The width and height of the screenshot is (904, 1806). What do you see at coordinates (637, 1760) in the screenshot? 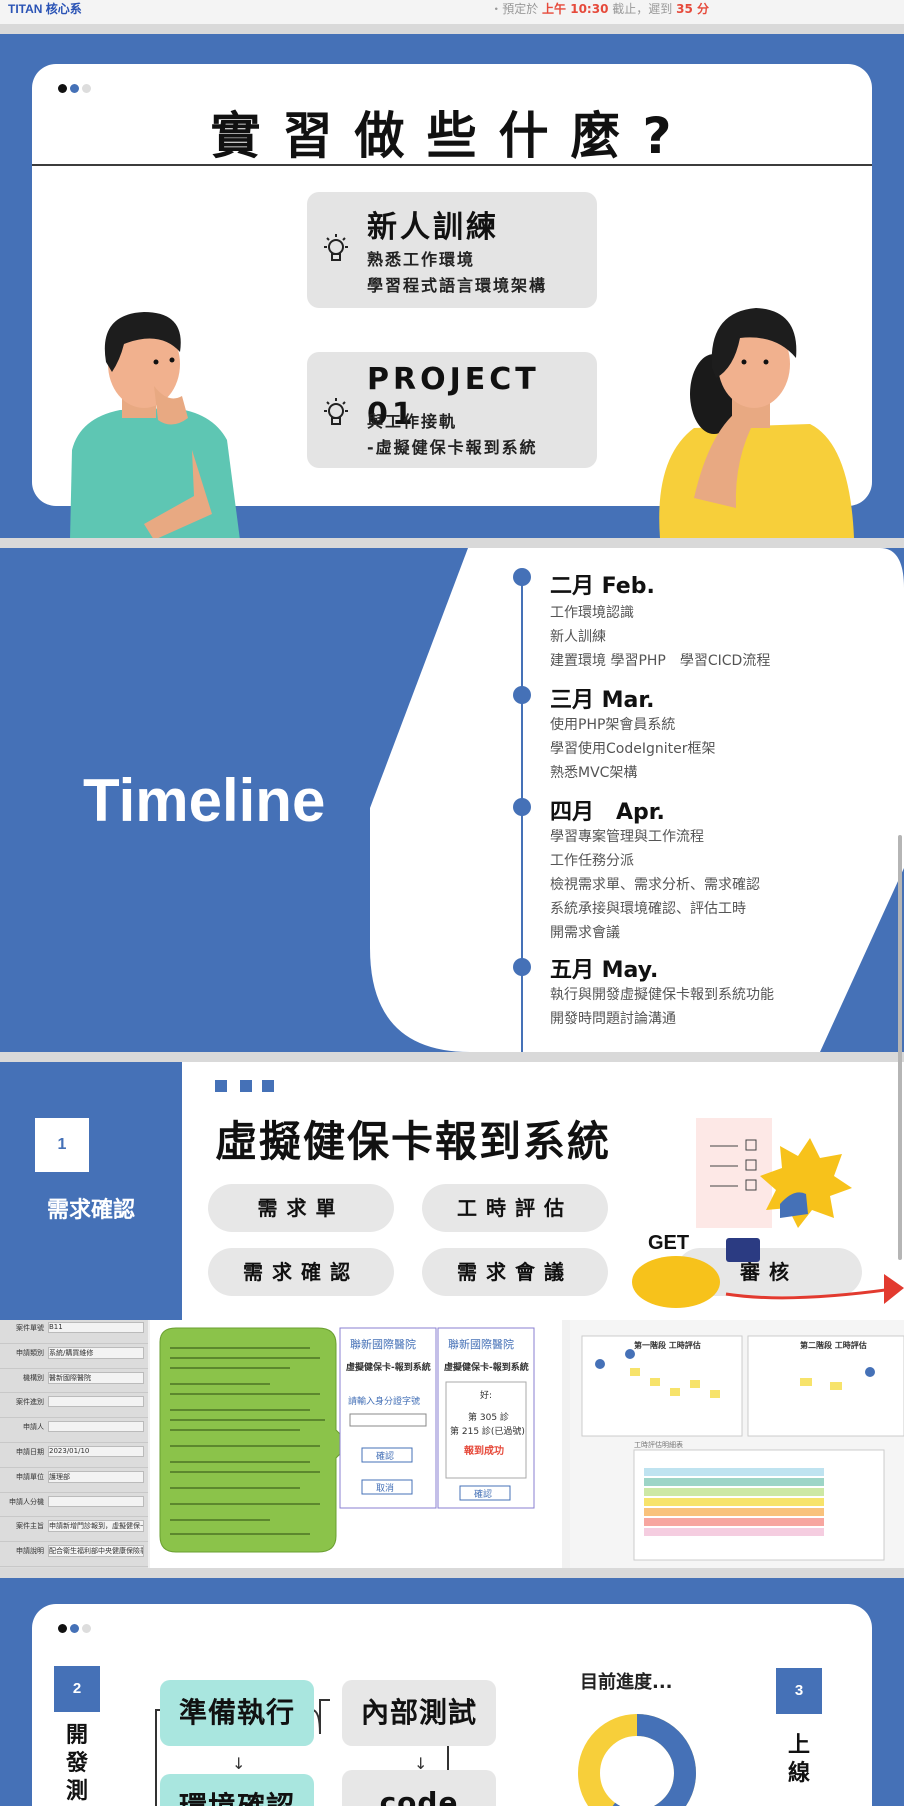
I see `progress-donut` at bounding box center [637, 1760].